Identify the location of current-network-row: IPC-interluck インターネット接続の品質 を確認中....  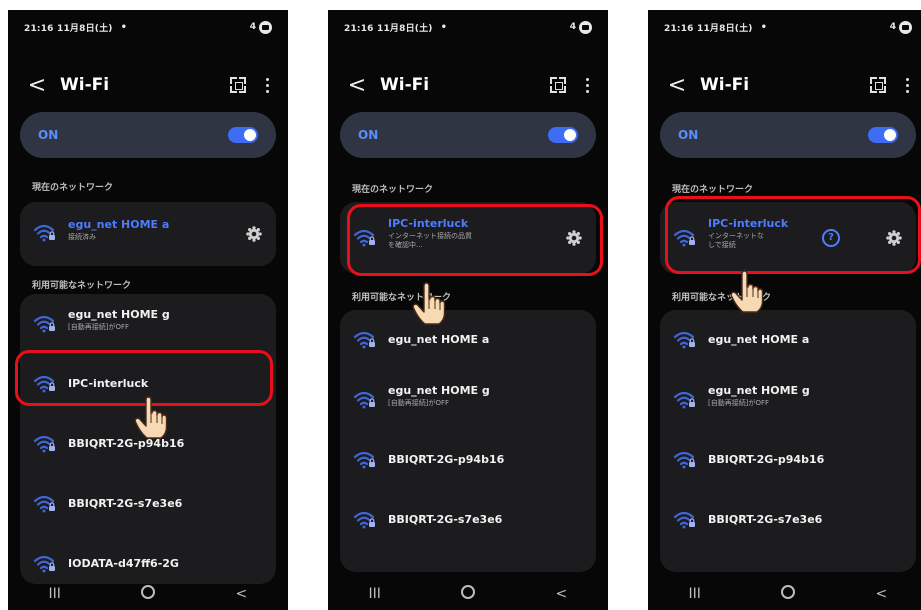
(468, 238).